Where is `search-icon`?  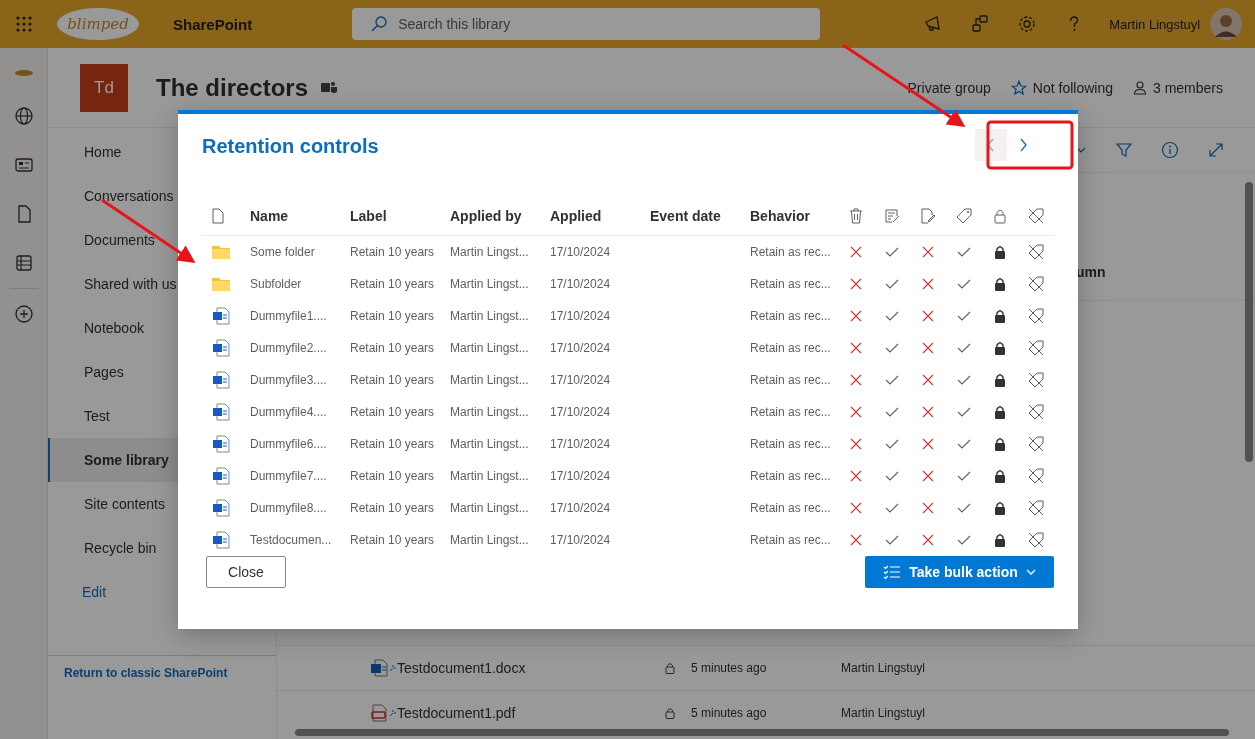 search-icon is located at coordinates (379, 24).